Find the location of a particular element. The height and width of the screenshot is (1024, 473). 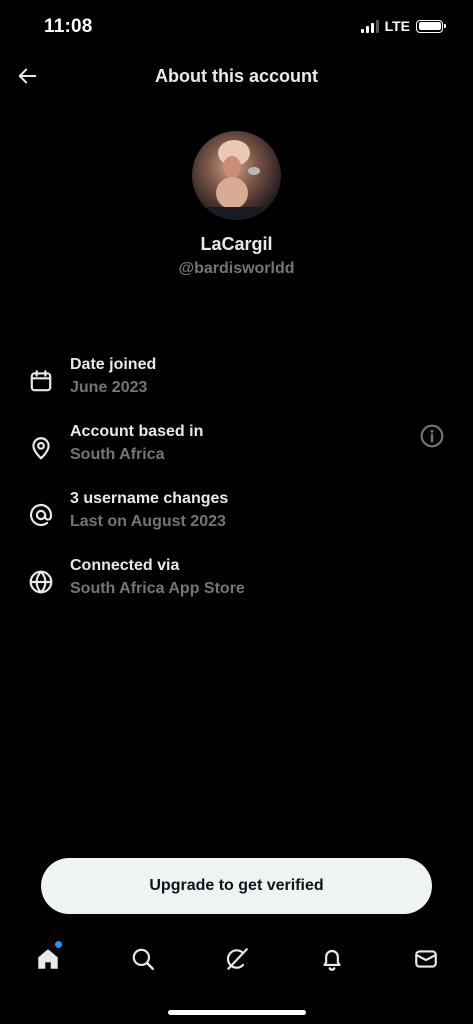

info-circle-icon is located at coordinates (432, 436).